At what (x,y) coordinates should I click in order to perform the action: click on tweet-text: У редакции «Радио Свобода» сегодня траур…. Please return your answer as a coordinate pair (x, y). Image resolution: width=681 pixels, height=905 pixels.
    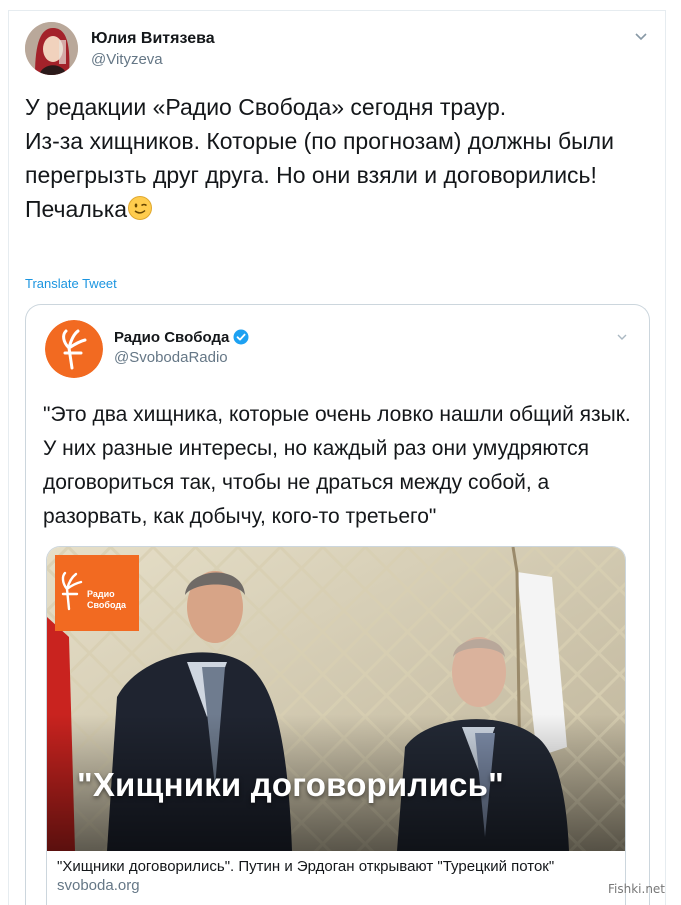
    Looking at the image, I should click on (335, 158).